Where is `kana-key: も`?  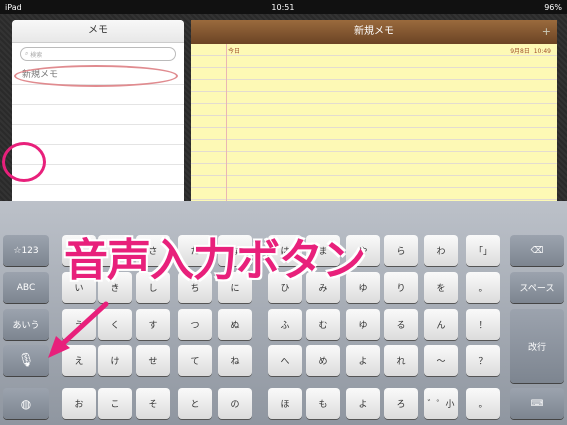 kana-key: も is located at coordinates (323, 403).